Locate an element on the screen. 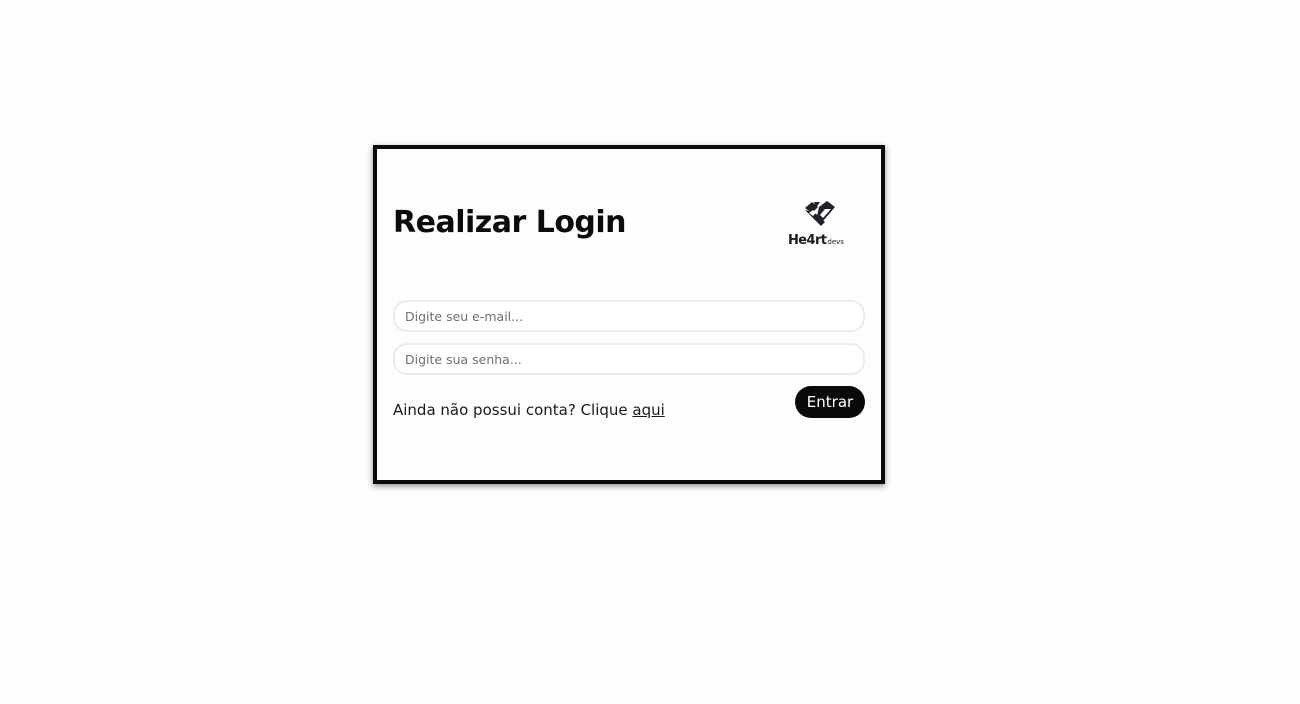 The width and height of the screenshot is (1300, 704). login-button: Entrar is located at coordinates (830, 402).